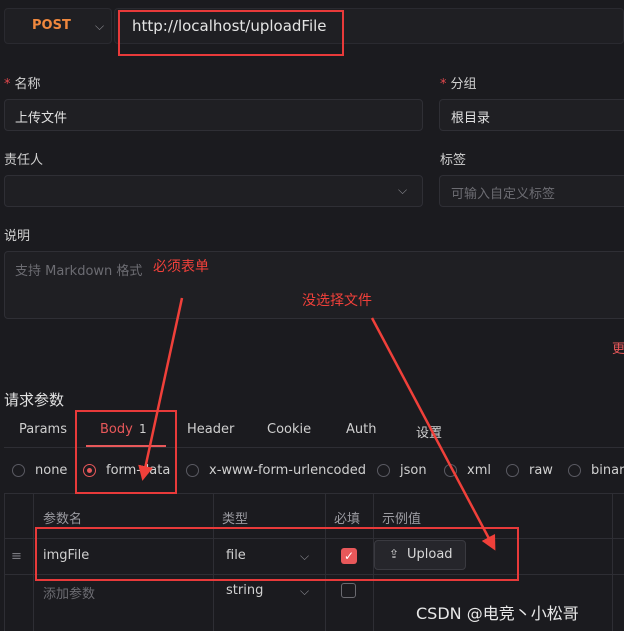  Describe the element at coordinates (161, 389) in the screenshot. I see `arrow-to-form-data` at that location.